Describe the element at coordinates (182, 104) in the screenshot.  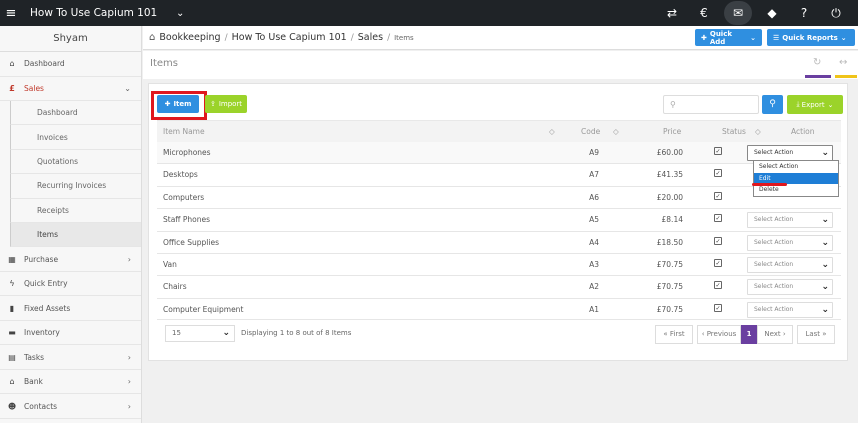
I see `add-item-label: Item` at that location.